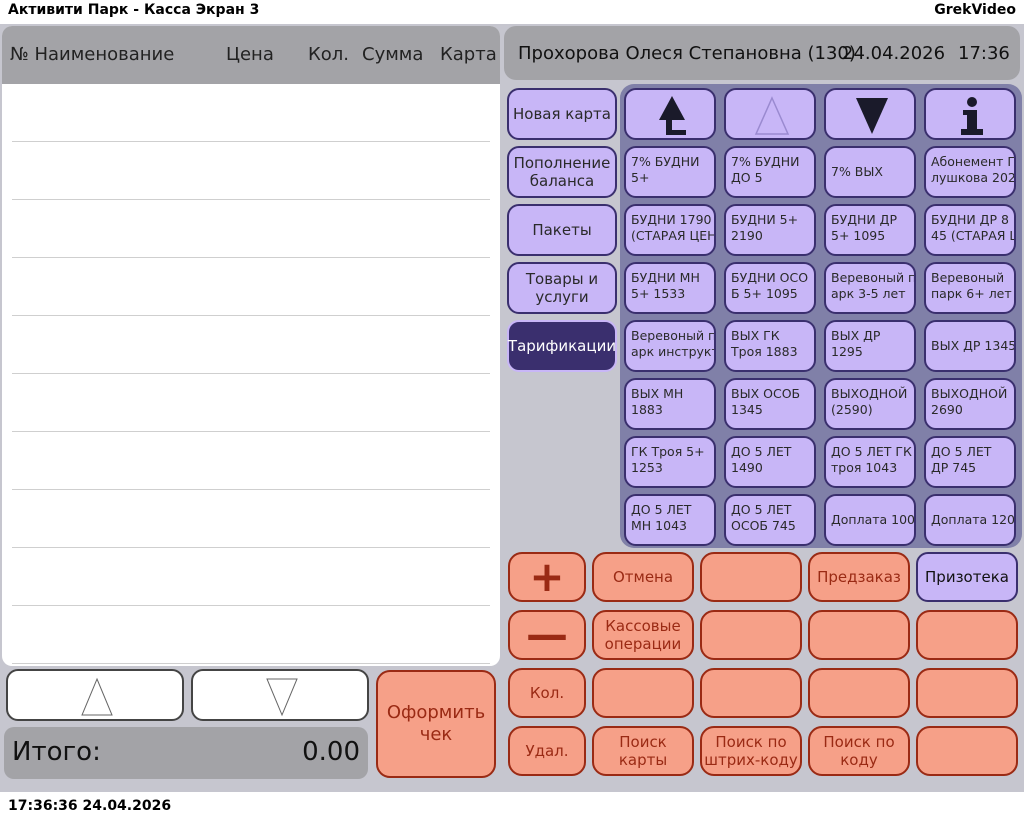 The image size is (1024, 816). I want to click on total-bar: Итого: 0.00, so click(186, 753).